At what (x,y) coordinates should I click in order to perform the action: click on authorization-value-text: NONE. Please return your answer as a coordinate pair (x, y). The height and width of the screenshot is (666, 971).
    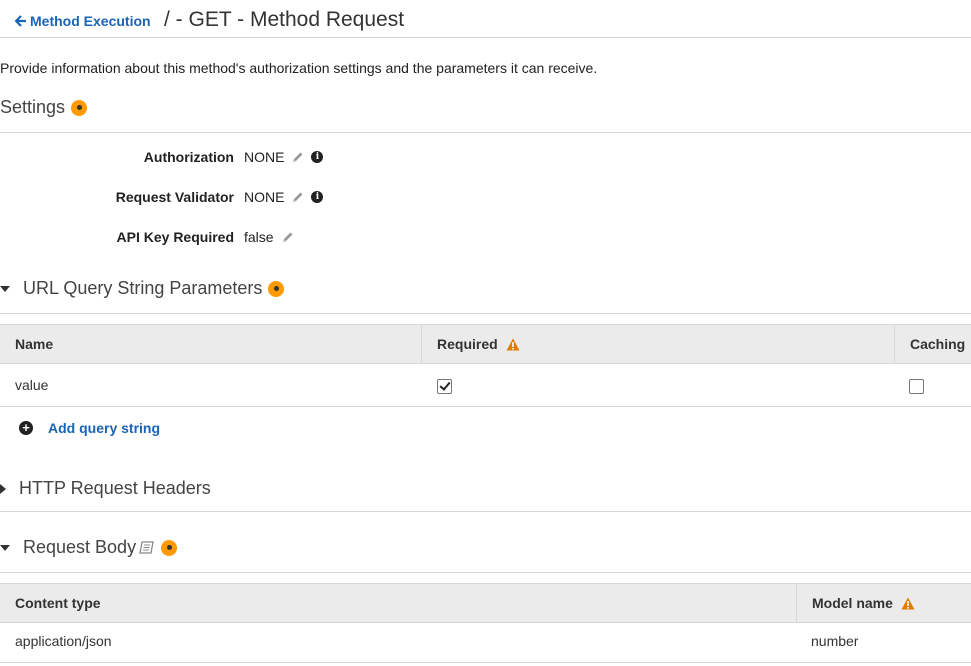
    Looking at the image, I should click on (264, 157).